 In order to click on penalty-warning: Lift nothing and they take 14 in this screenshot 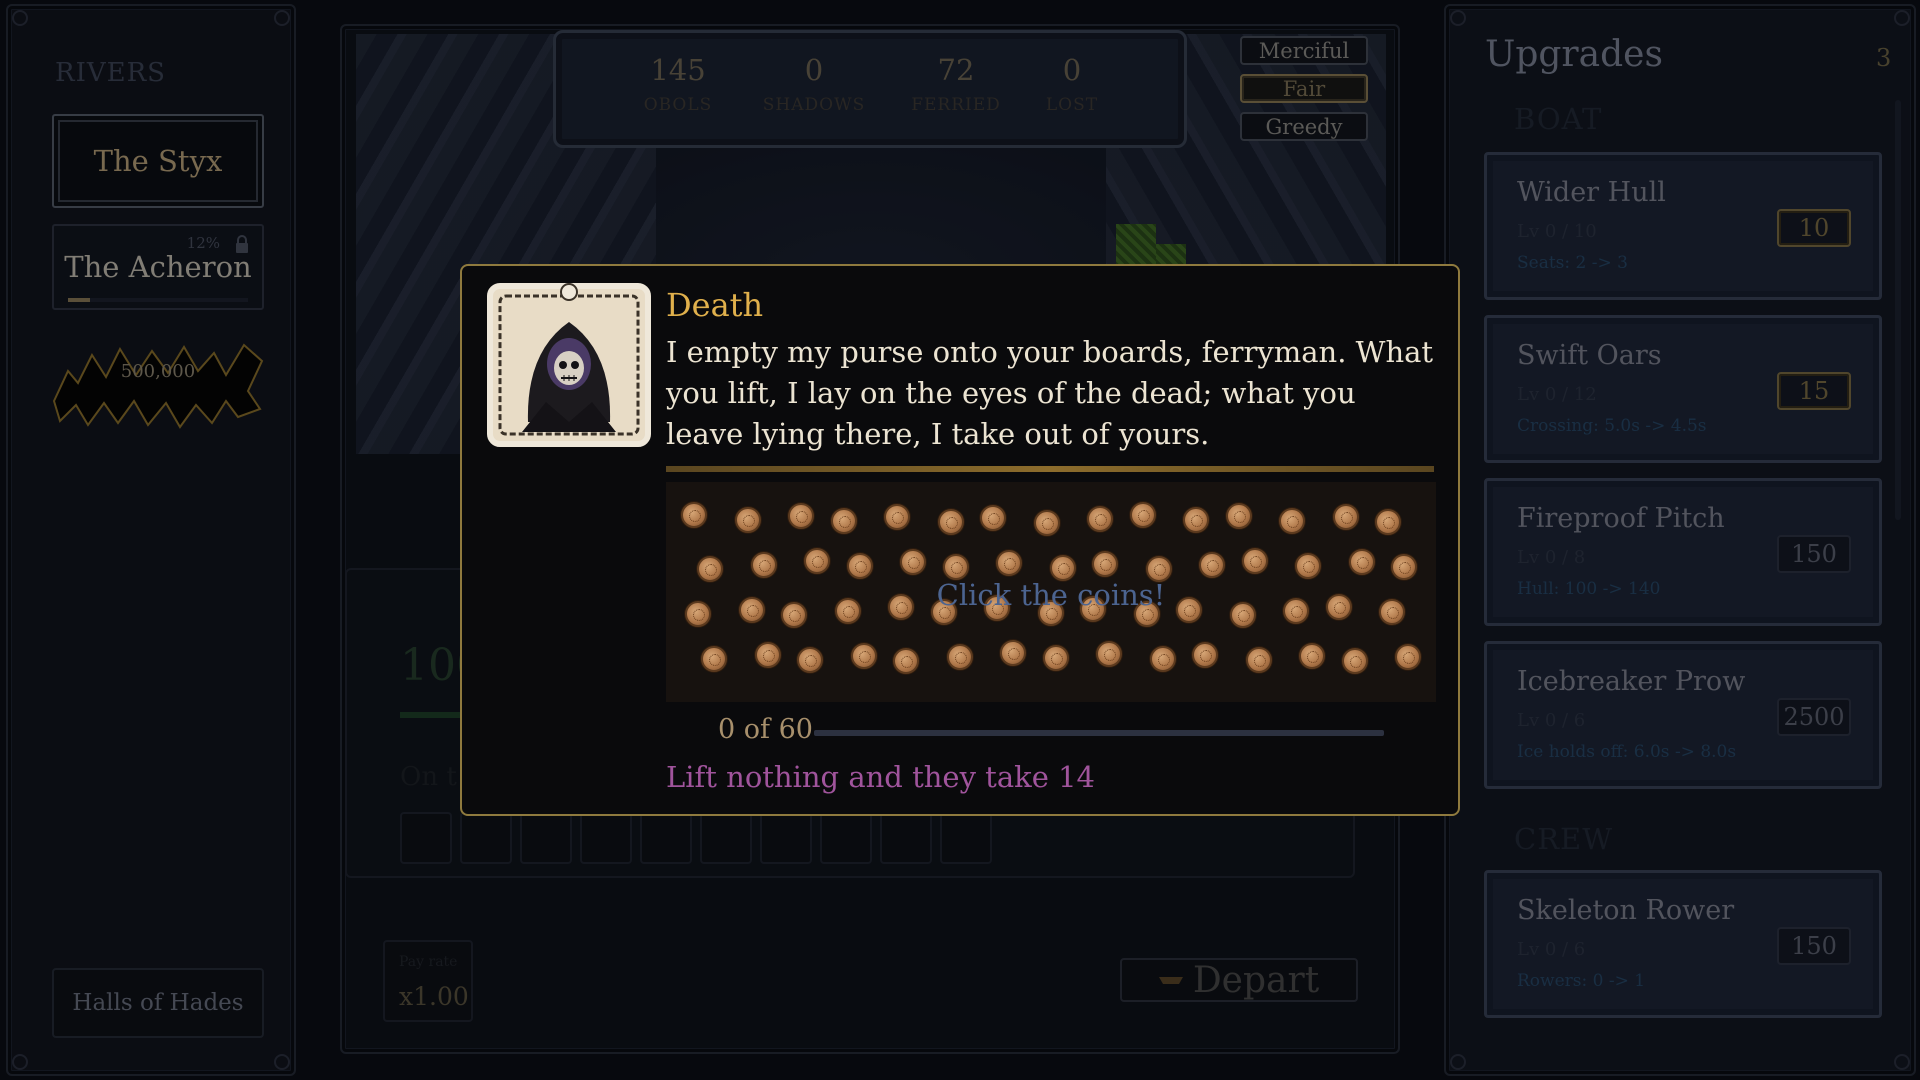, I will do `click(880, 777)`.